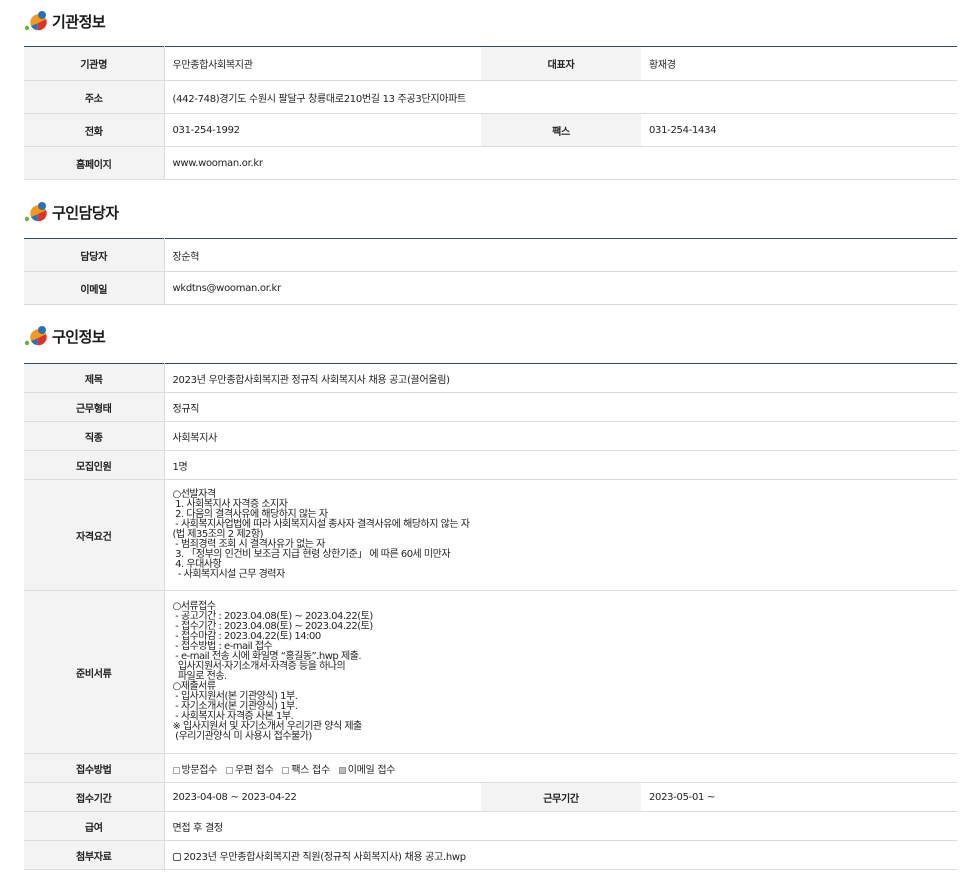 Image resolution: width=971 pixels, height=876 pixels. Describe the element at coordinates (560, 163) in the screenshot. I see `org-home-link: www.wooman.or.kr` at that location.